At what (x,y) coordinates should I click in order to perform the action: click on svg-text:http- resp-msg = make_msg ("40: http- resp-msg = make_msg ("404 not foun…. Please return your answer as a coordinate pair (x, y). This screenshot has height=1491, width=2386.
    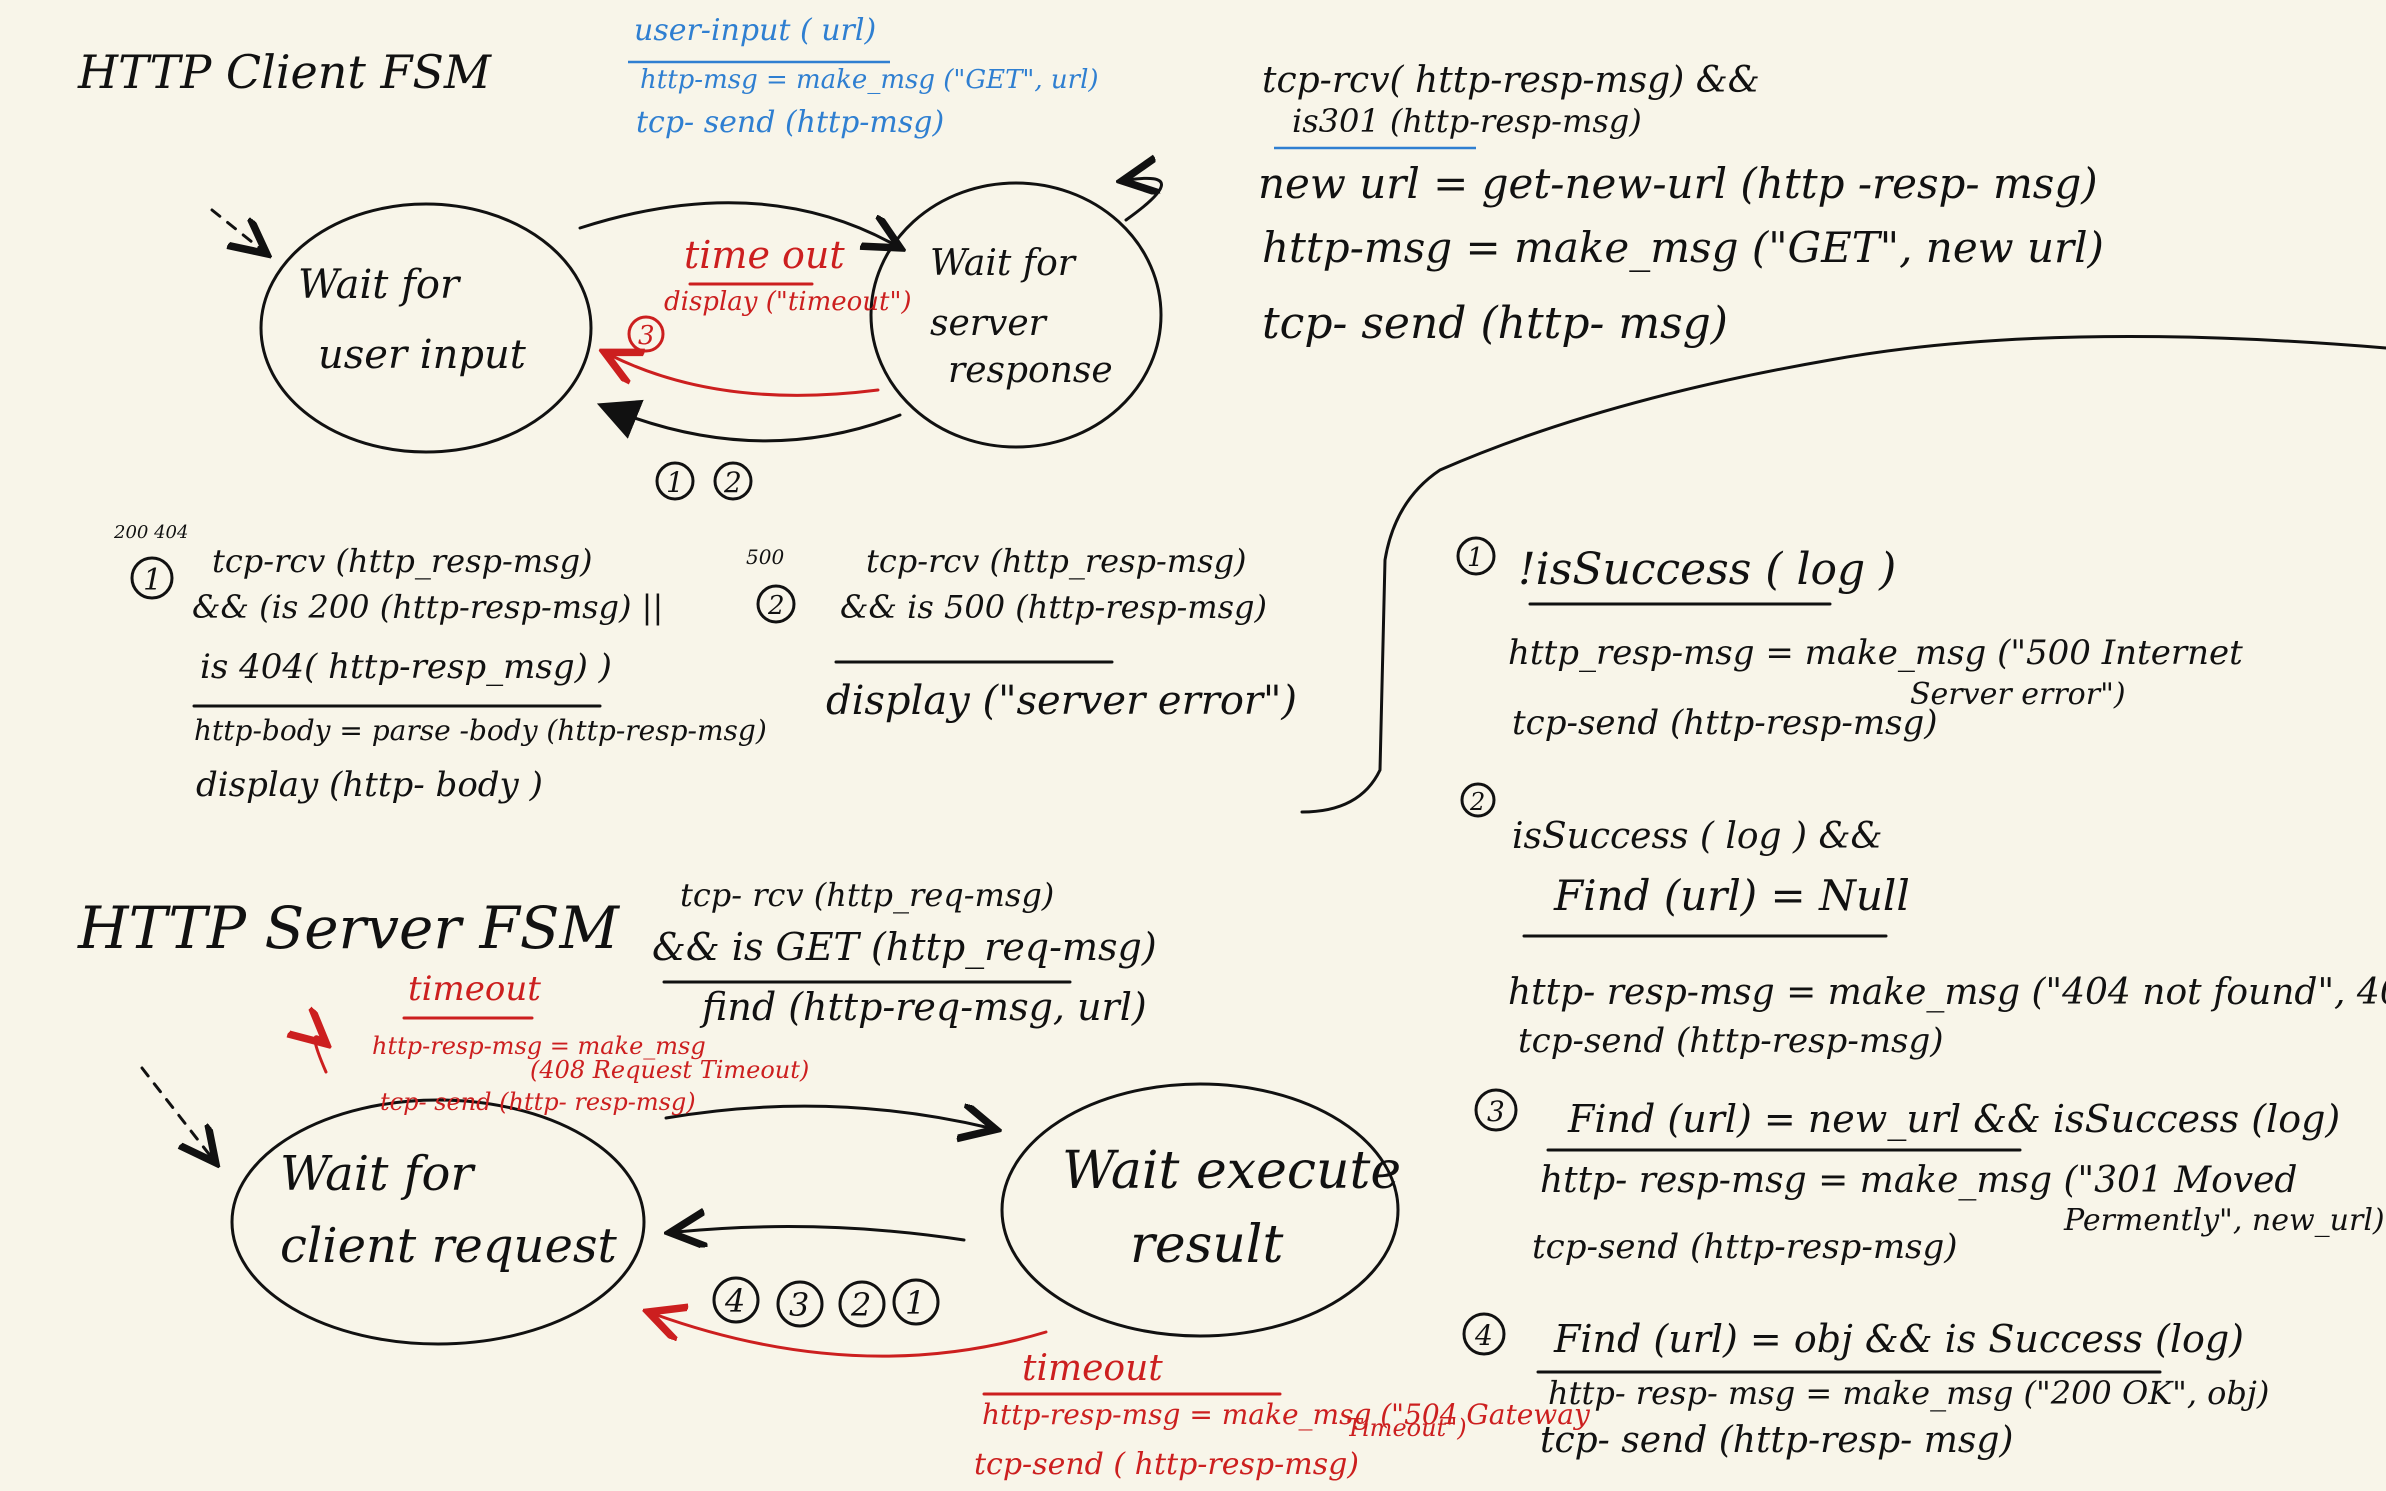
    Looking at the image, I should click on (1947, 992).